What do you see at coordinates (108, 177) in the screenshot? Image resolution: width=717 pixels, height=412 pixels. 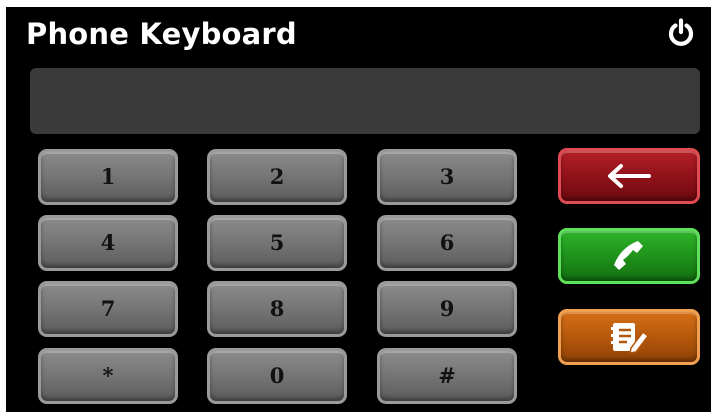 I see `key-1: 1` at bounding box center [108, 177].